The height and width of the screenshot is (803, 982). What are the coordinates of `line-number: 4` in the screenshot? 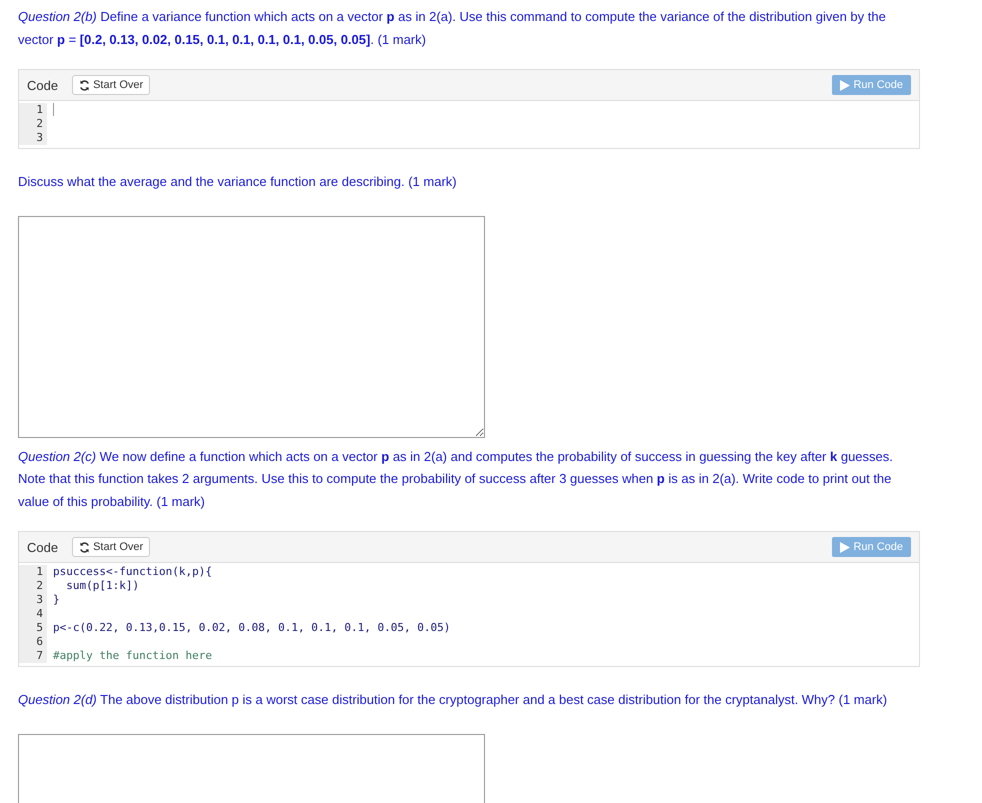 It's located at (33, 614).